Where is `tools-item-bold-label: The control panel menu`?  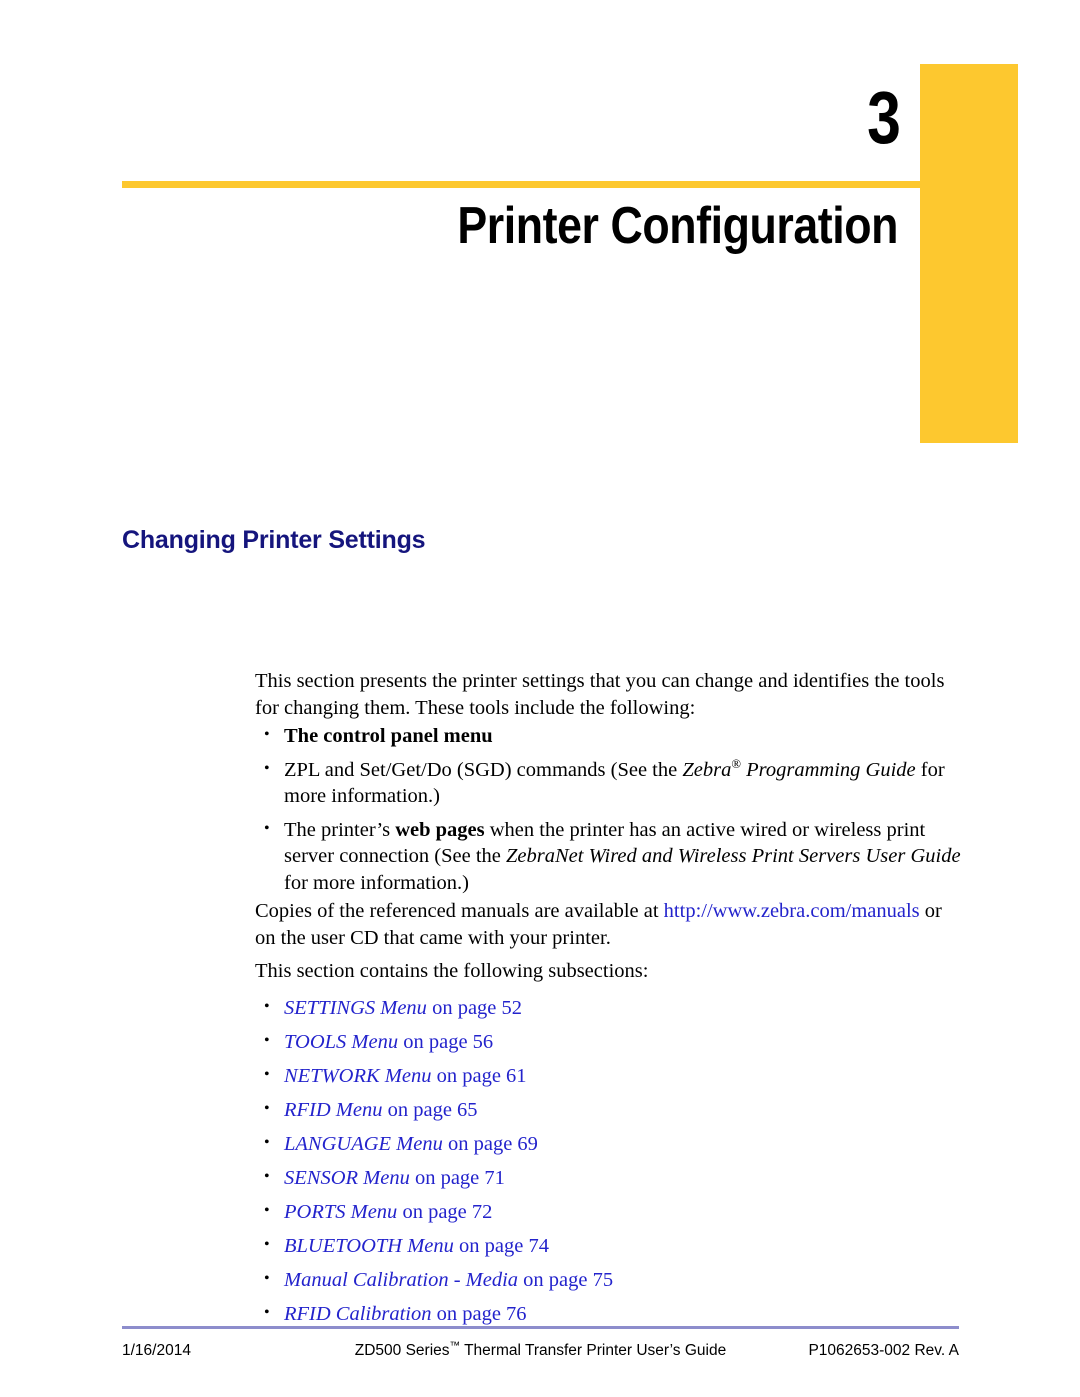
tools-item-bold-label: The control panel menu is located at coordinates (388, 736).